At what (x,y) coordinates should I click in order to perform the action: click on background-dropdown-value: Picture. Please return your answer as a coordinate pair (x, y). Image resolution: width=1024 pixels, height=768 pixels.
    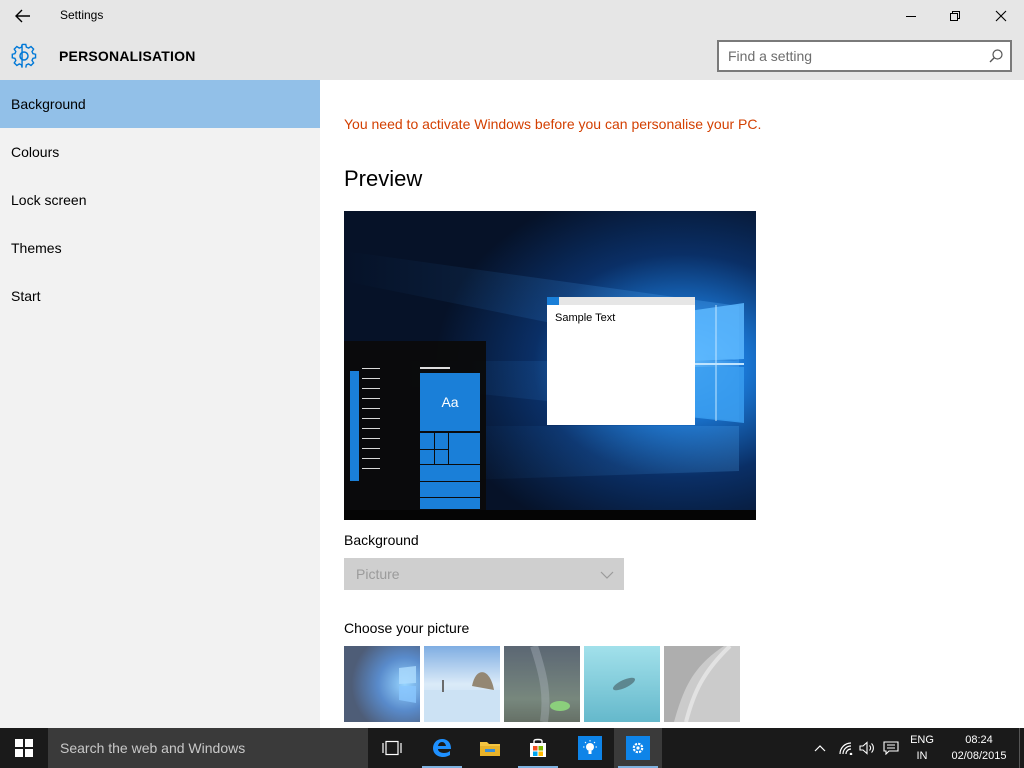
    Looking at the image, I should click on (378, 574).